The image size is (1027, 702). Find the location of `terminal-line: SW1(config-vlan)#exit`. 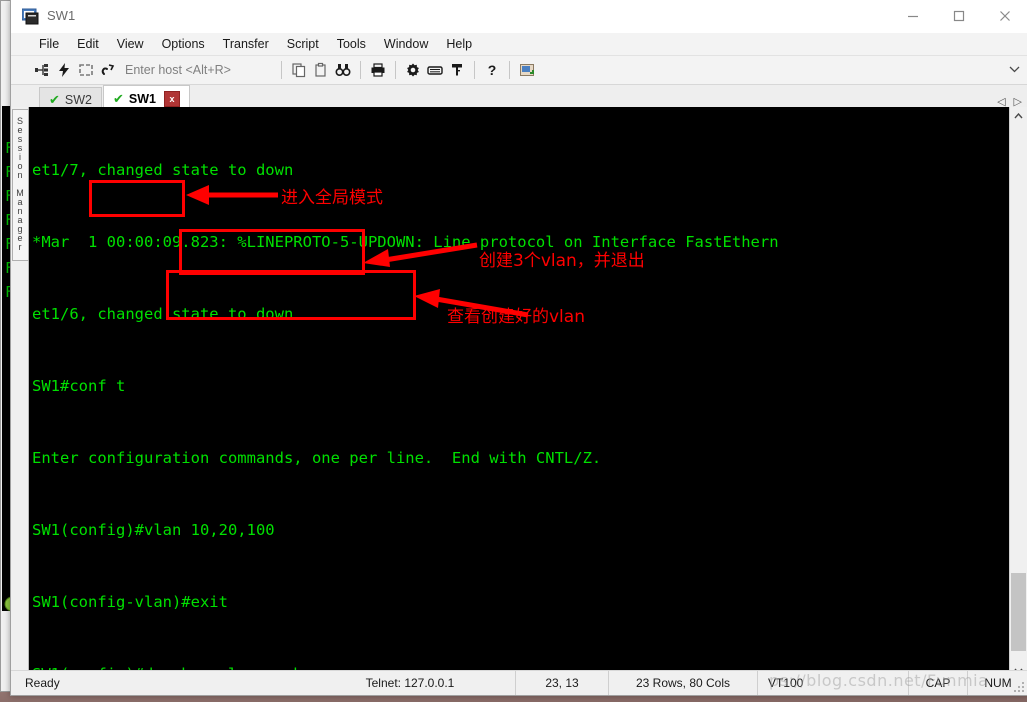

terminal-line: SW1(config-vlan)#exit is located at coordinates (130, 602).